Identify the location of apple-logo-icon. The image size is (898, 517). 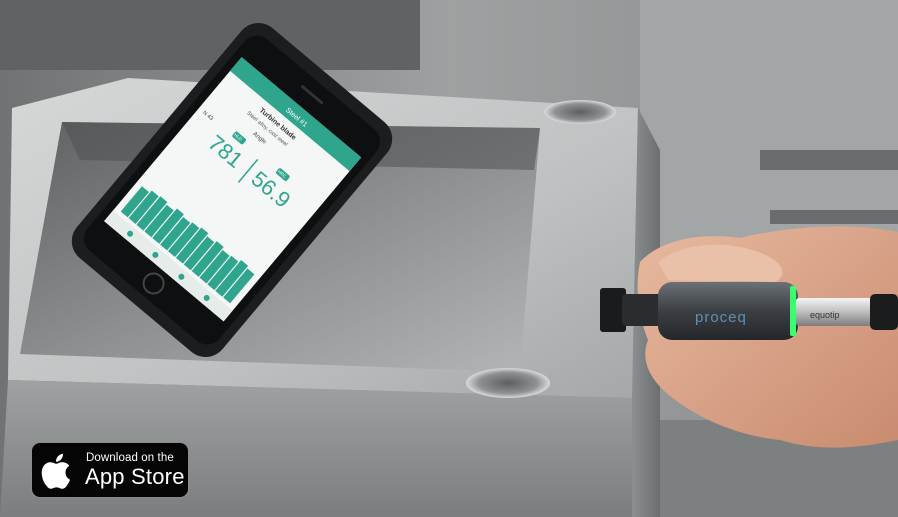
(55, 471).